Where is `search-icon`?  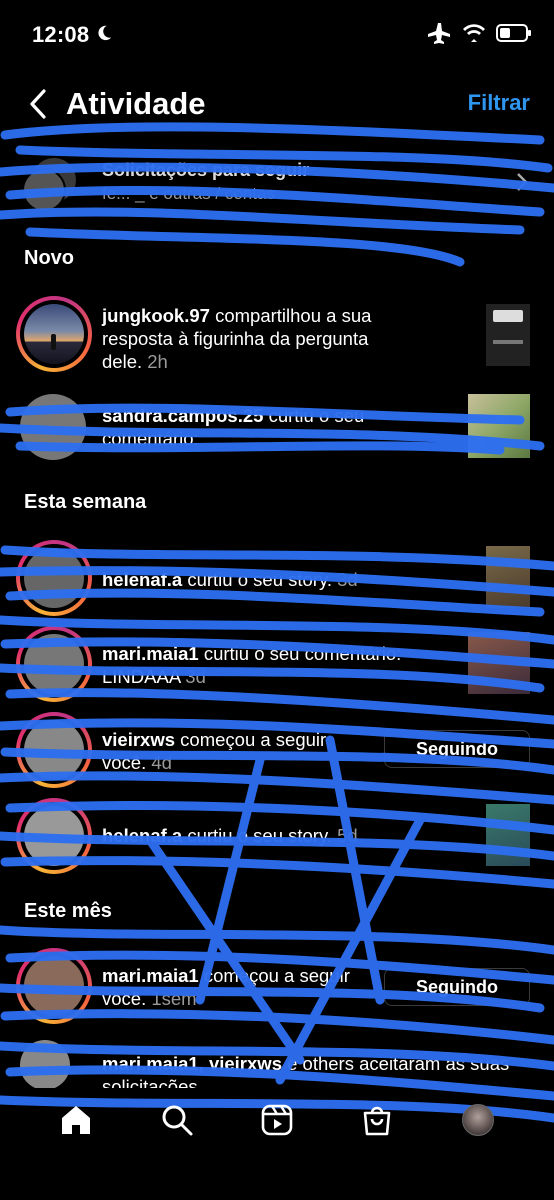
search-icon is located at coordinates (177, 1120).